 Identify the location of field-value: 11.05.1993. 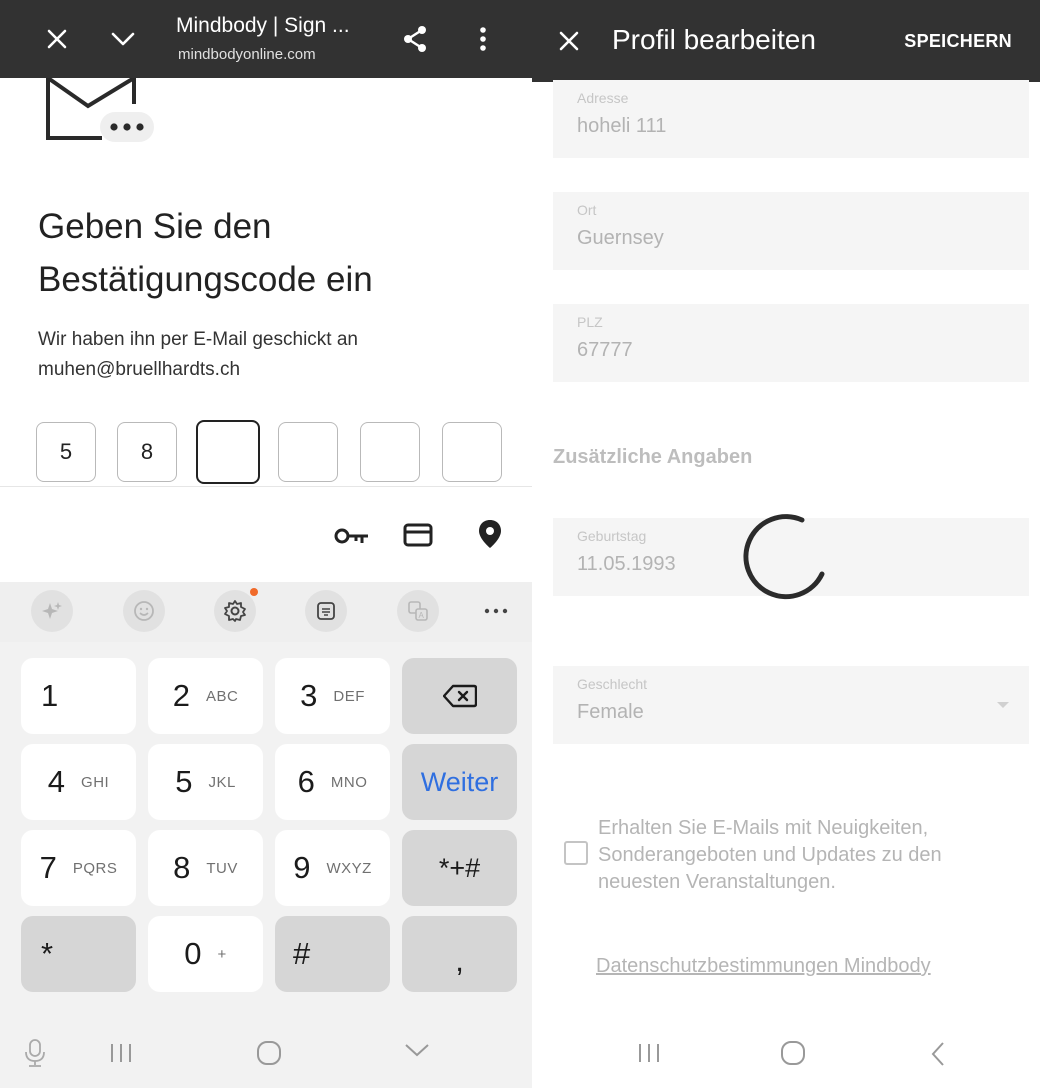
(626, 564).